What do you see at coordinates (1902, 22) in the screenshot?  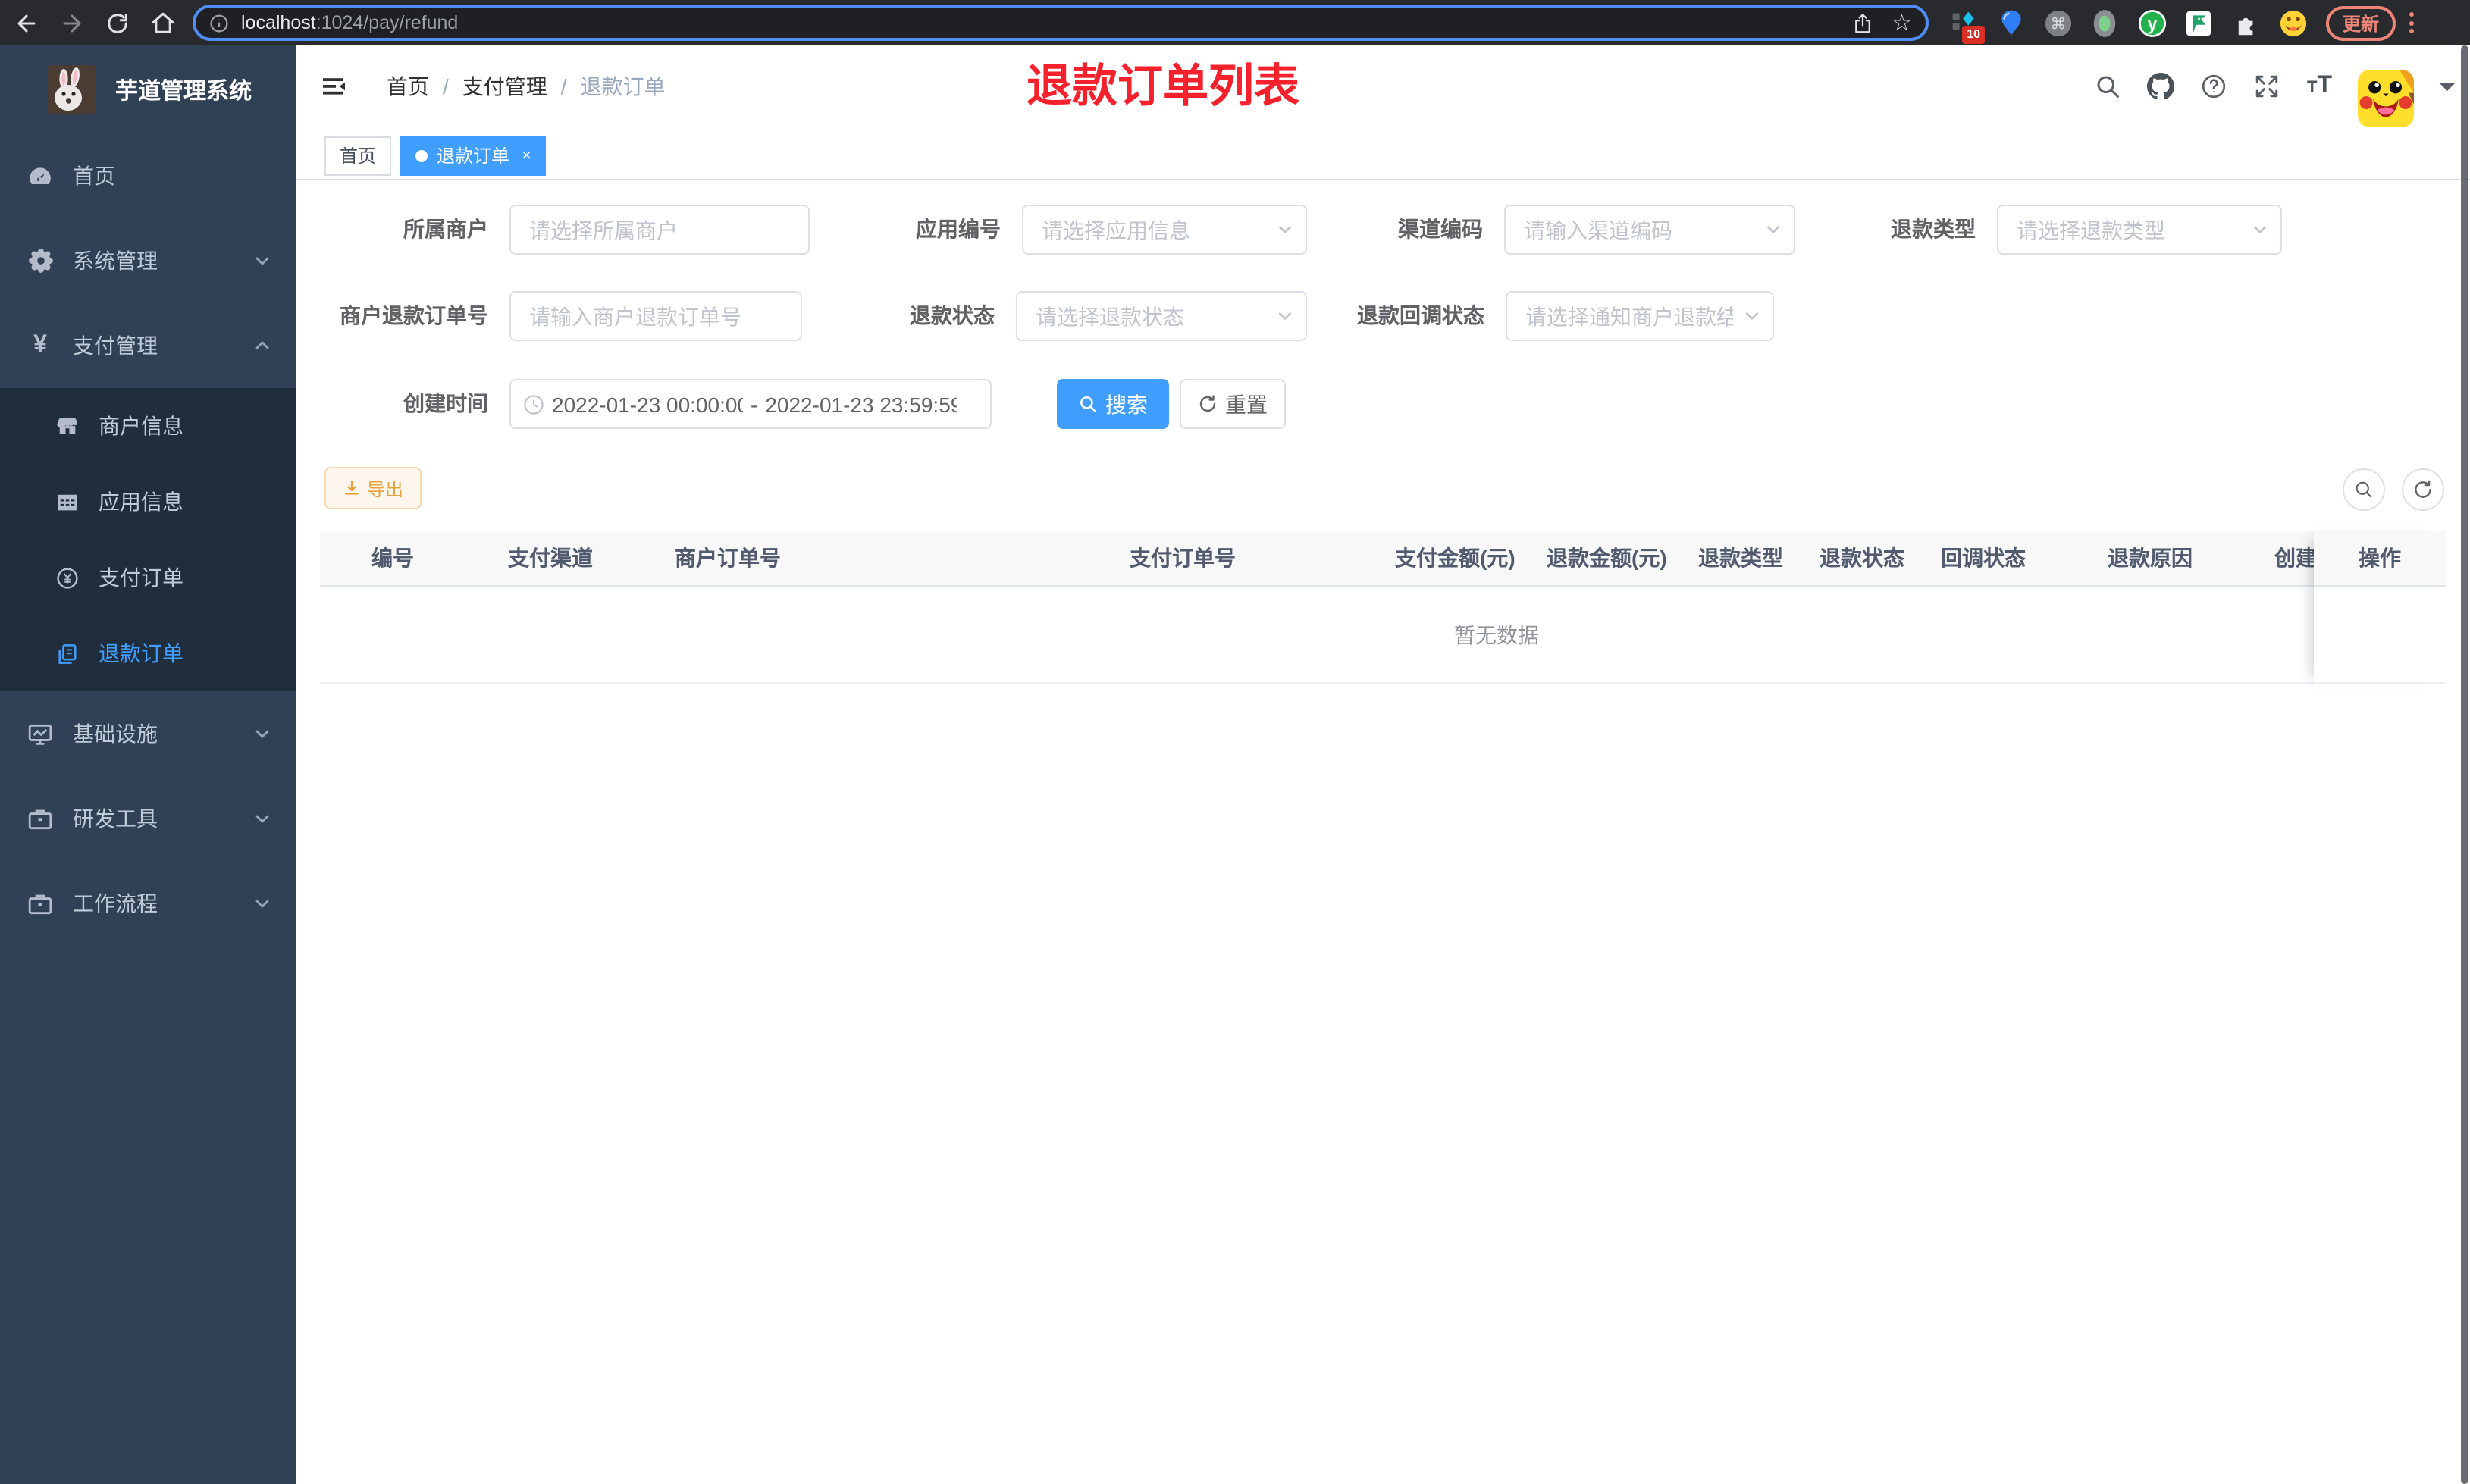 I see `bookmark-star-icon: ☆` at bounding box center [1902, 22].